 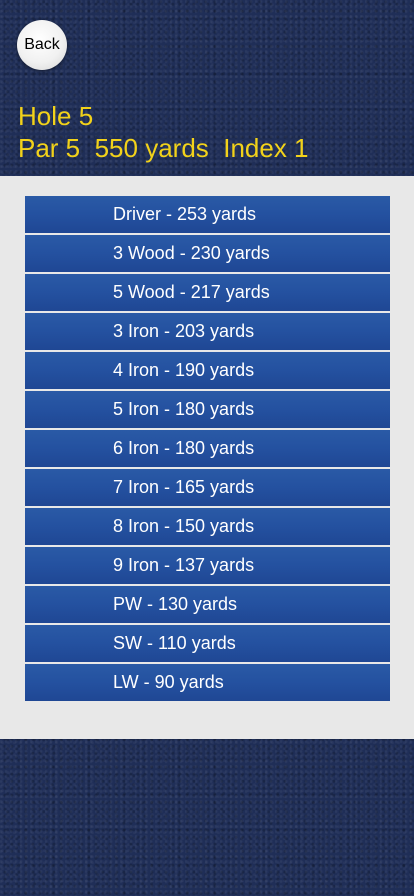 What do you see at coordinates (163, 148) in the screenshot?
I see `hole-details: Par 5 550 yards Index 1` at bounding box center [163, 148].